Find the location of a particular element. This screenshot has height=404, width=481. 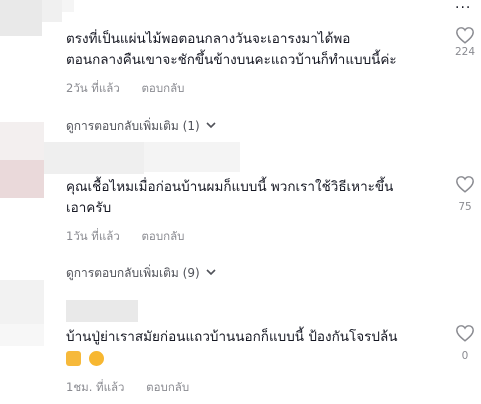

like-button: 224 is located at coordinates (464, 42).